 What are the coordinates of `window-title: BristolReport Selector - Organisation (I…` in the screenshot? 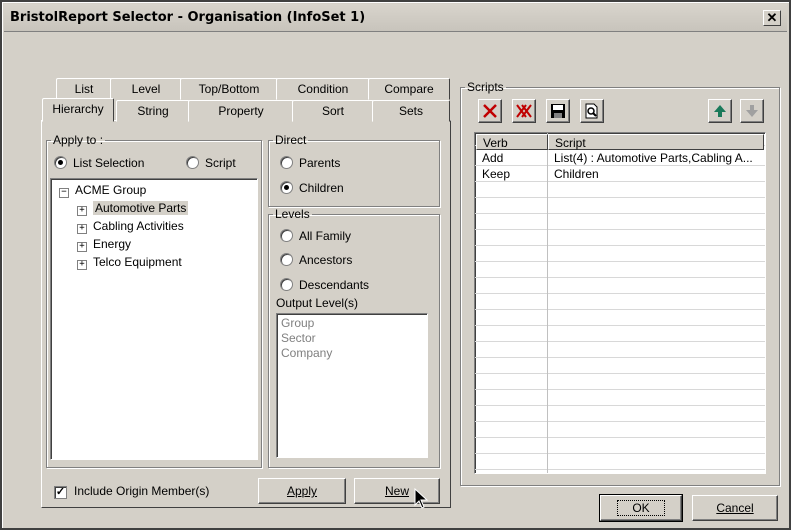 It's located at (188, 17).